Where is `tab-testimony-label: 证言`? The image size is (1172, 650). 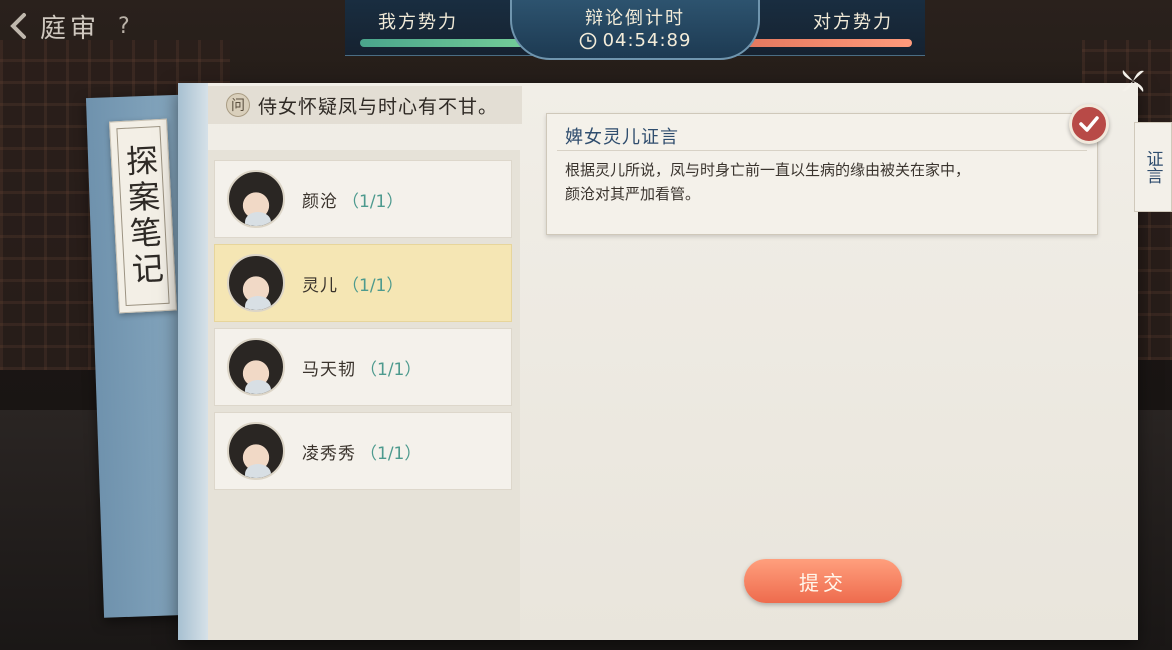
tab-testimony-label: 证言 is located at coordinates (1152, 167).